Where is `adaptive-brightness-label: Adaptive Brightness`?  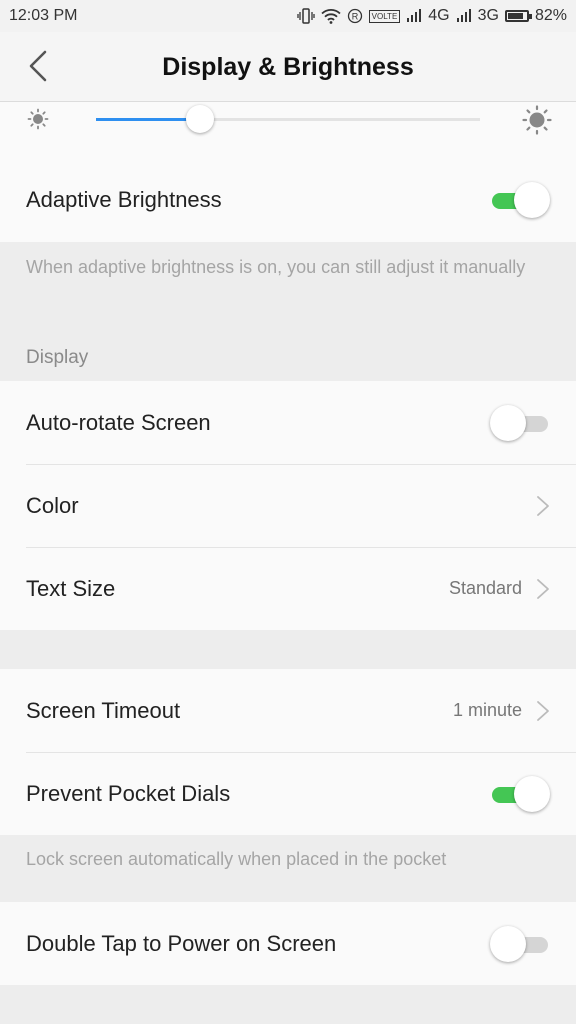
adaptive-brightness-label: Adaptive Brightness is located at coordinates (124, 199).